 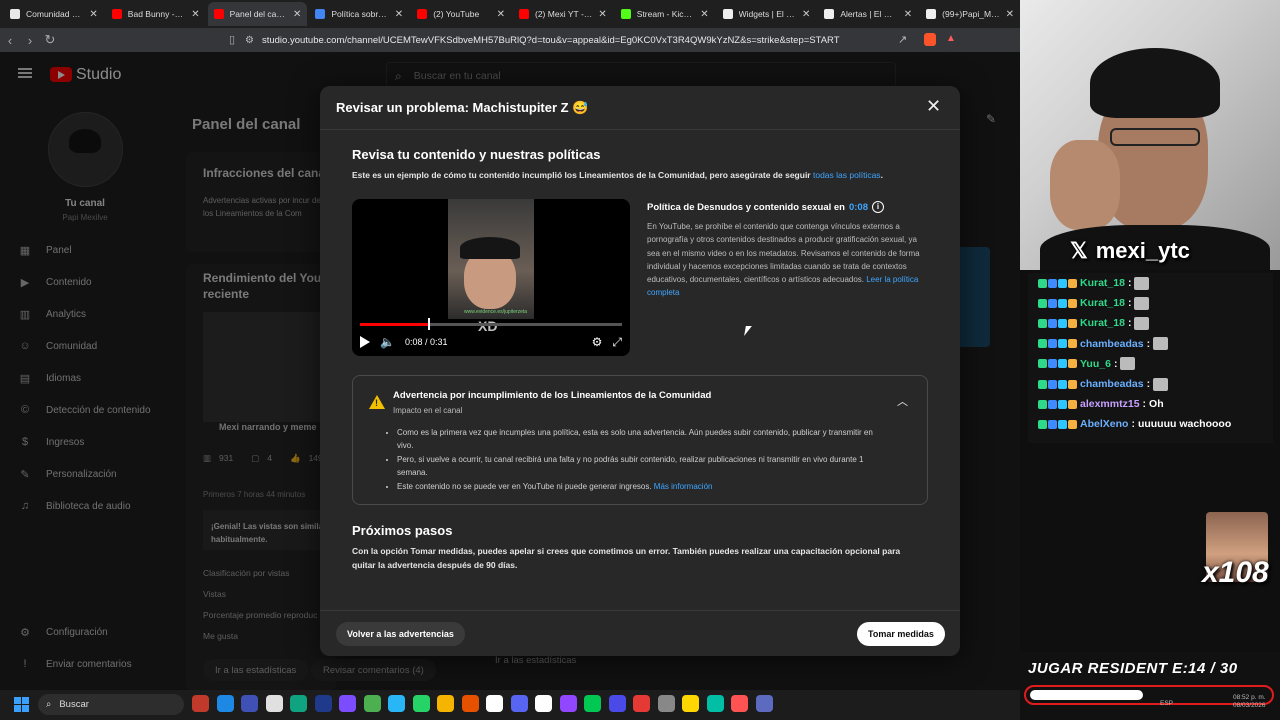 I want to click on video-progress-bar, so click(x=491, y=324).